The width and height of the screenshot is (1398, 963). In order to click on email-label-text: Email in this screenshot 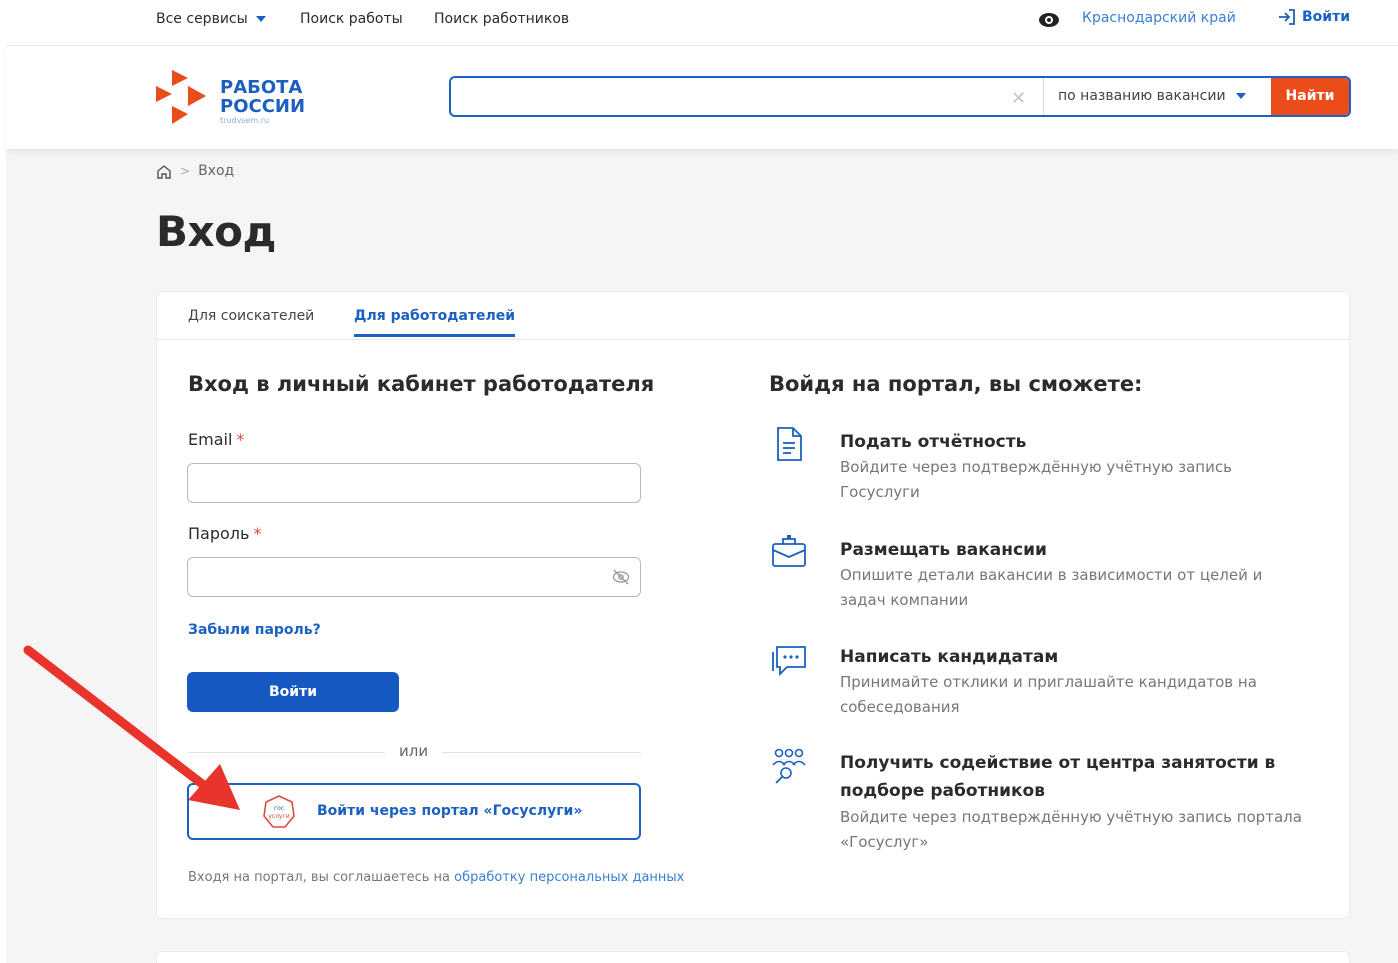, I will do `click(210, 439)`.